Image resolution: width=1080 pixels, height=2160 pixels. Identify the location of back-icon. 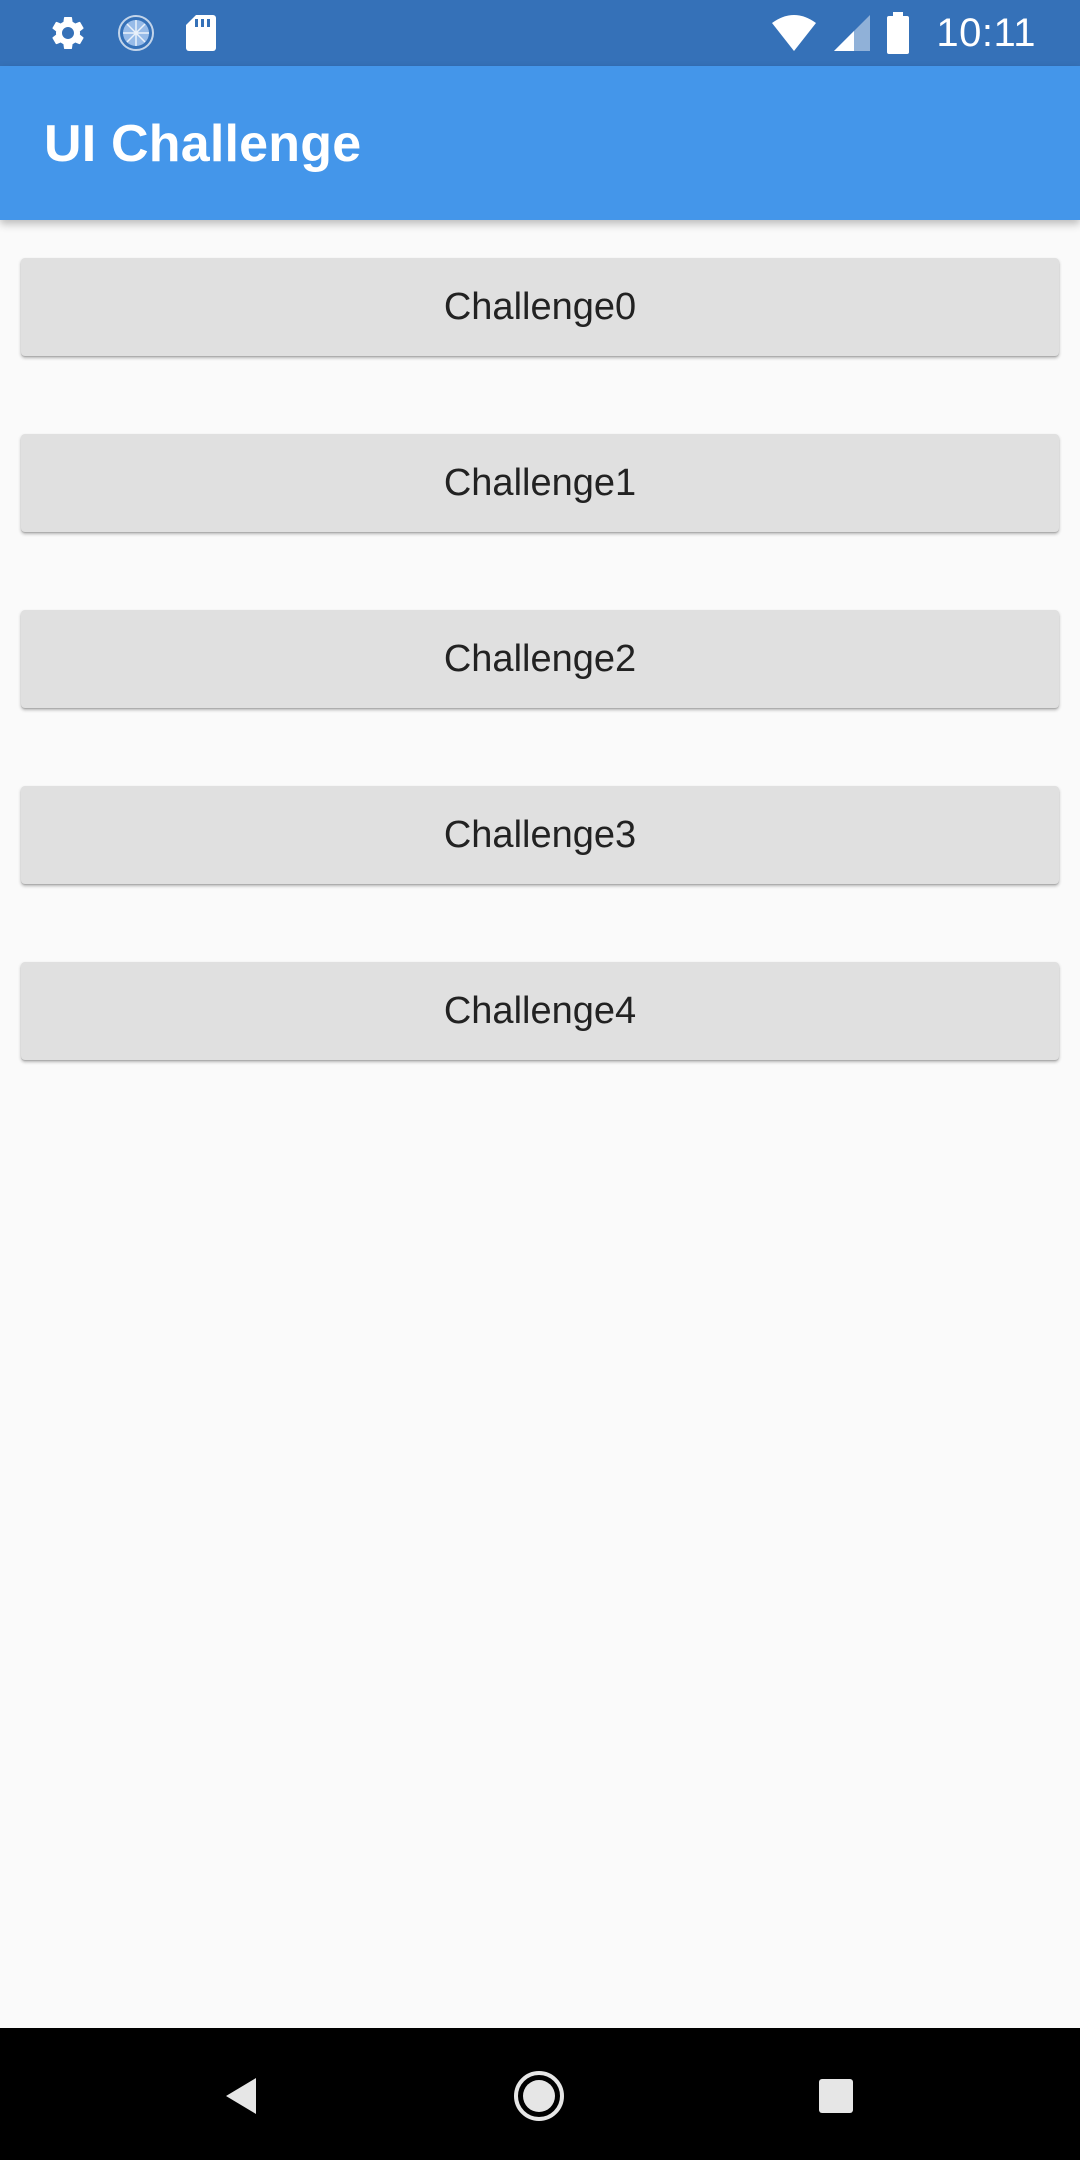
(242, 2096).